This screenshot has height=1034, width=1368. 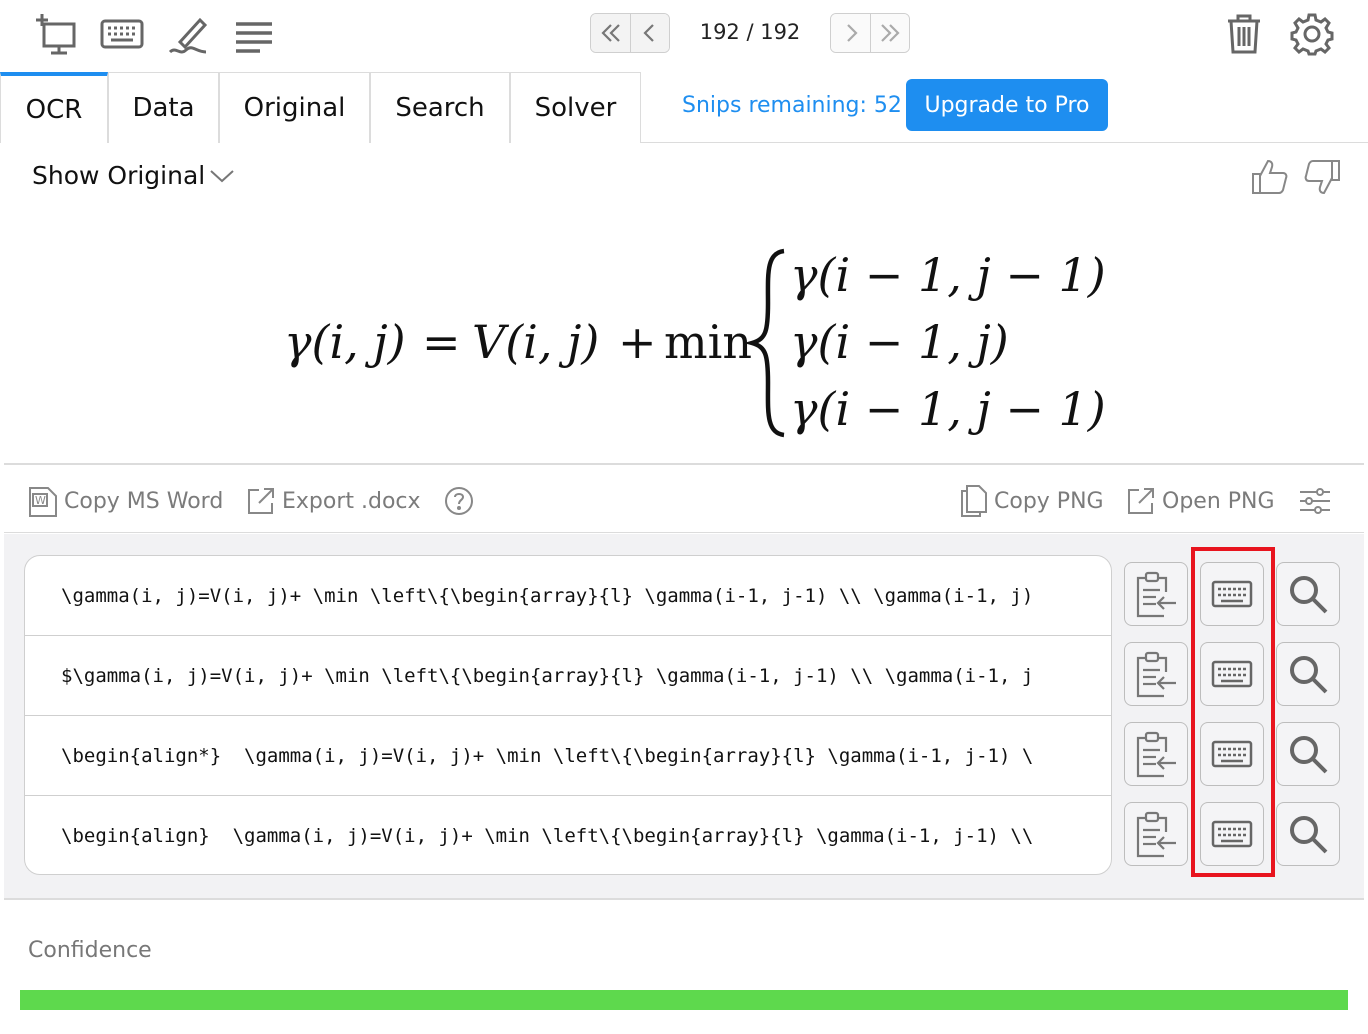 I want to click on svg-text: γ(i, j), so click(x=345, y=342).